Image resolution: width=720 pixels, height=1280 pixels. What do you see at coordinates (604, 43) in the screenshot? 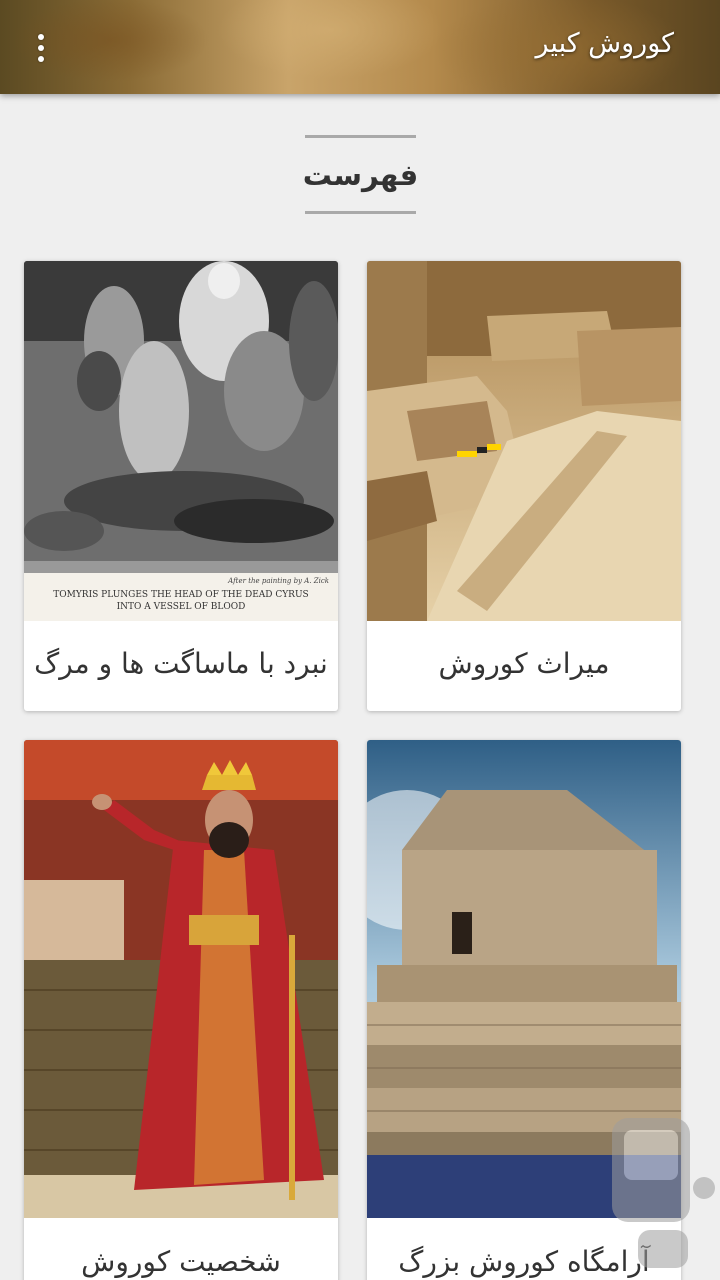
I see `app-title: کوروش کبیر` at bounding box center [604, 43].